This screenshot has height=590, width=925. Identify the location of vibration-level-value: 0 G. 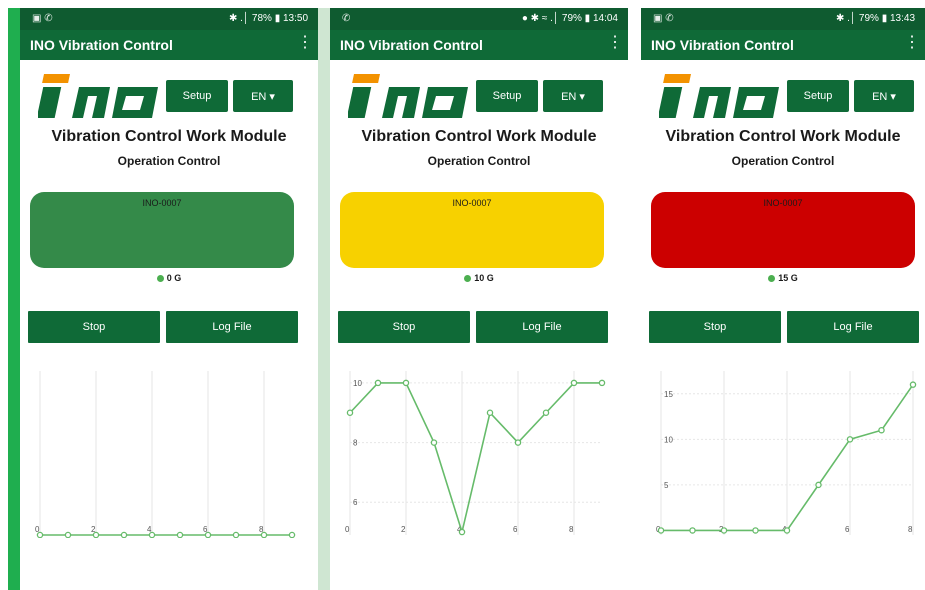
(174, 278).